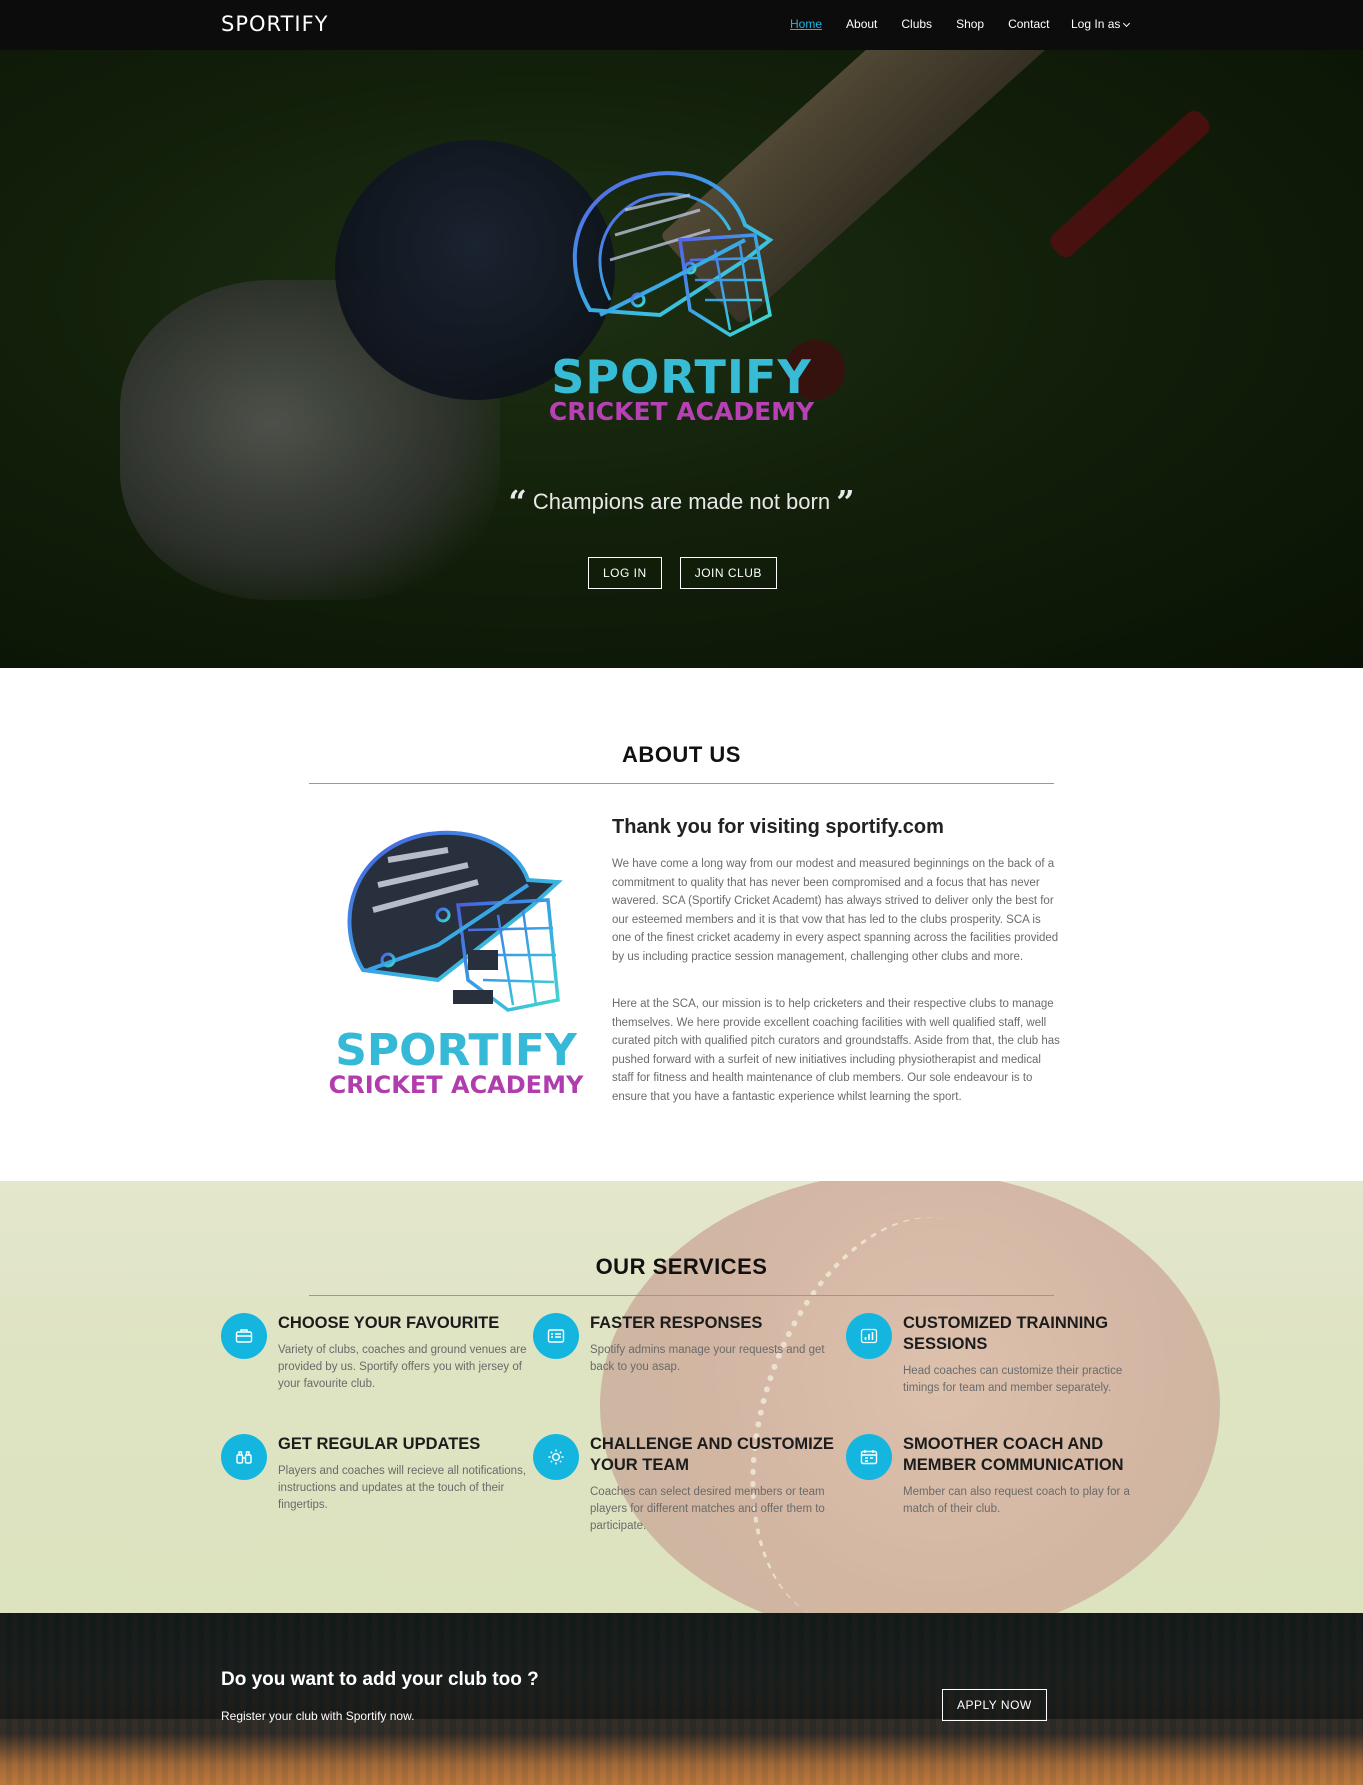  Describe the element at coordinates (728, 573) in the screenshot. I see `join-club-button: JOIN CLUB` at that location.